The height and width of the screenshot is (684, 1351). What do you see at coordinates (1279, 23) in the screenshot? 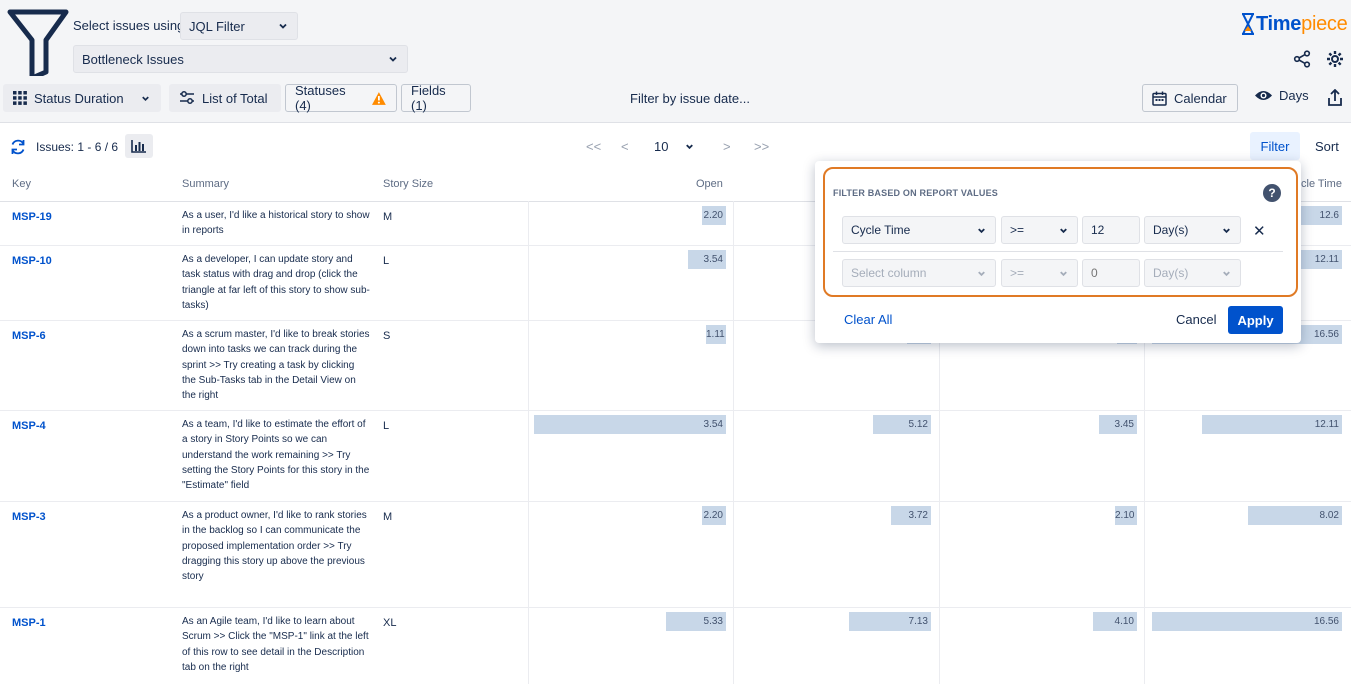
I see `logo-name-bold: Time` at bounding box center [1279, 23].